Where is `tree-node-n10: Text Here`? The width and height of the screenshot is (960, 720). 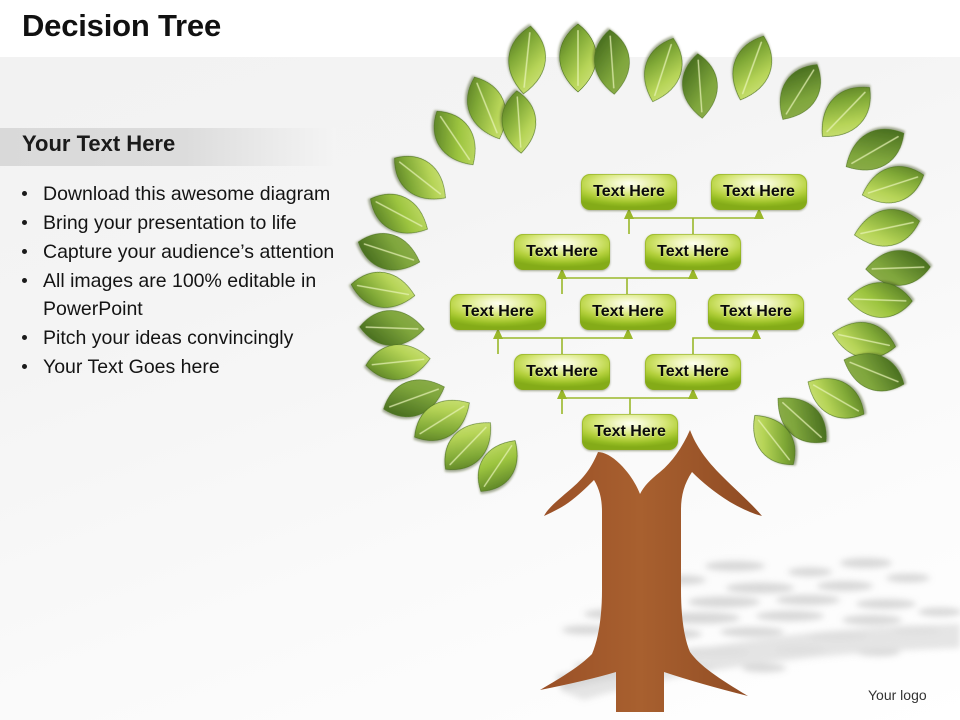 tree-node-n10: Text Here is located at coordinates (630, 432).